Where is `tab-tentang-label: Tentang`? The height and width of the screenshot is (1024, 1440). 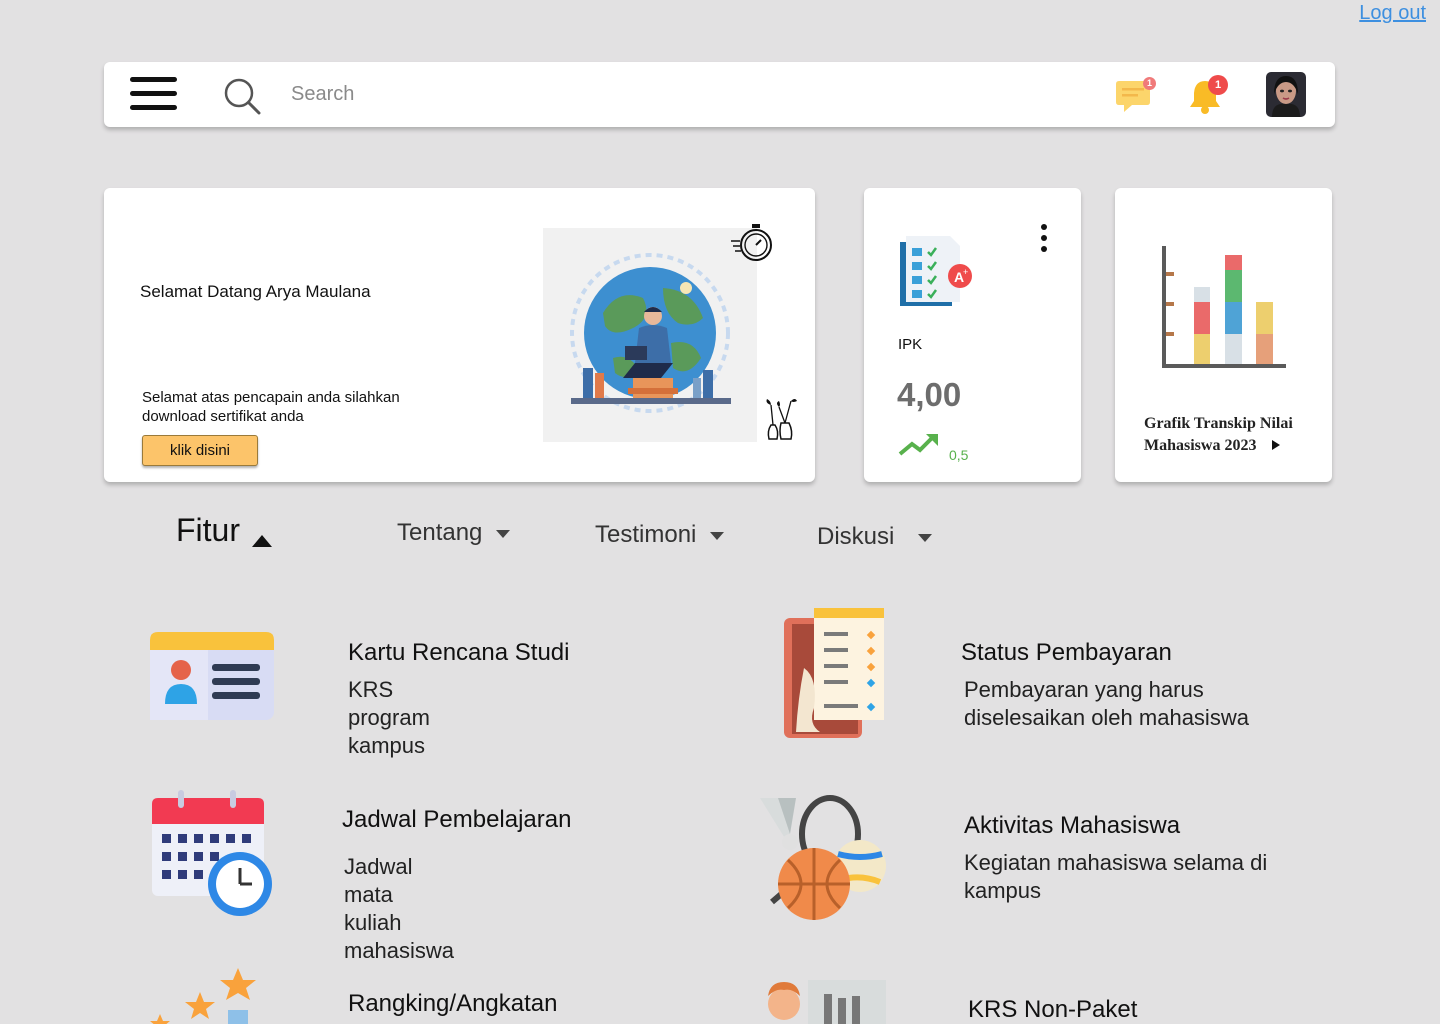
tab-tentang-label: Tentang is located at coordinates (440, 532).